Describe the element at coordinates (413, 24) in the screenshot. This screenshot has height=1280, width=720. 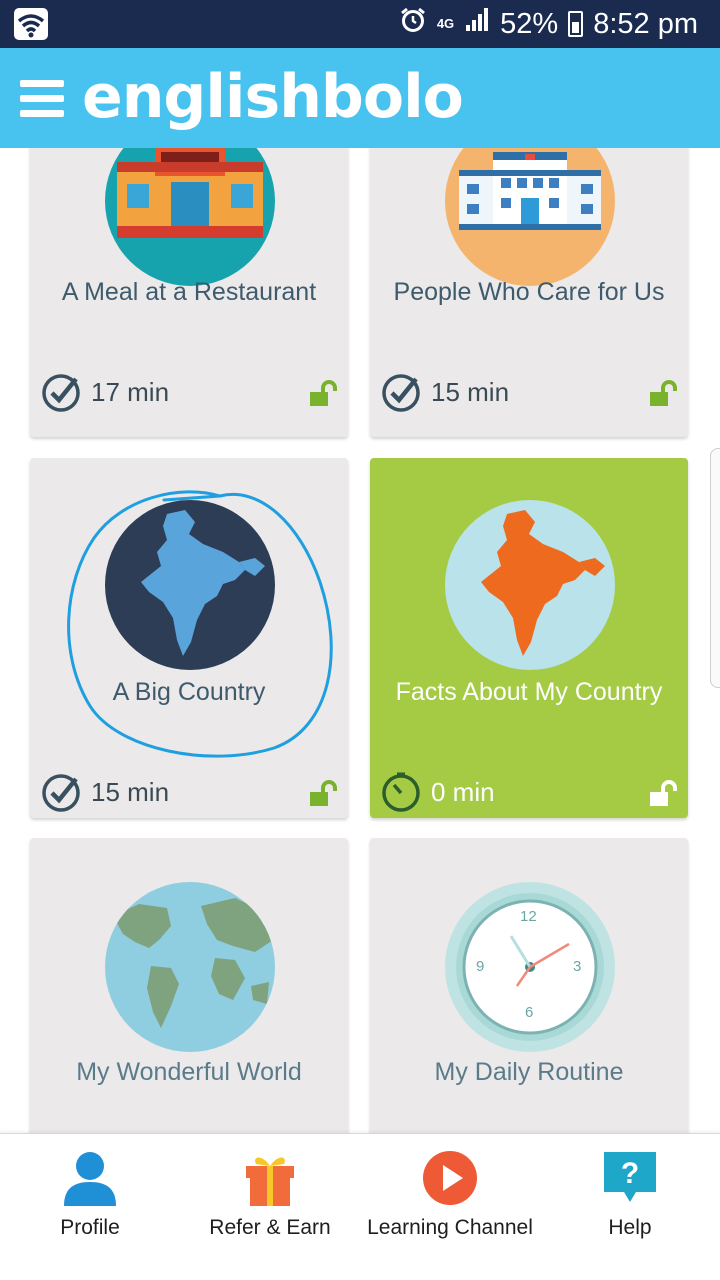
I see `alarm-icon` at that location.